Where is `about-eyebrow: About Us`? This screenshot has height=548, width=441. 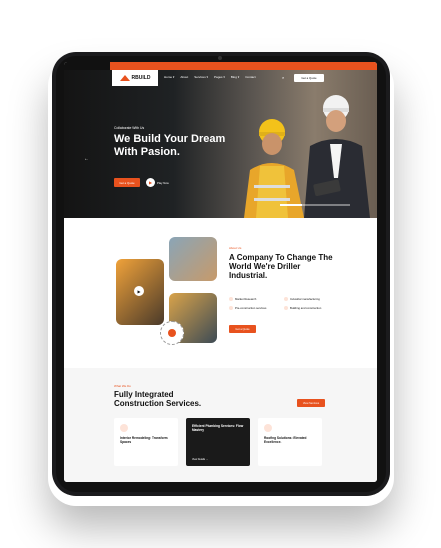 about-eyebrow: About Us is located at coordinates (235, 248).